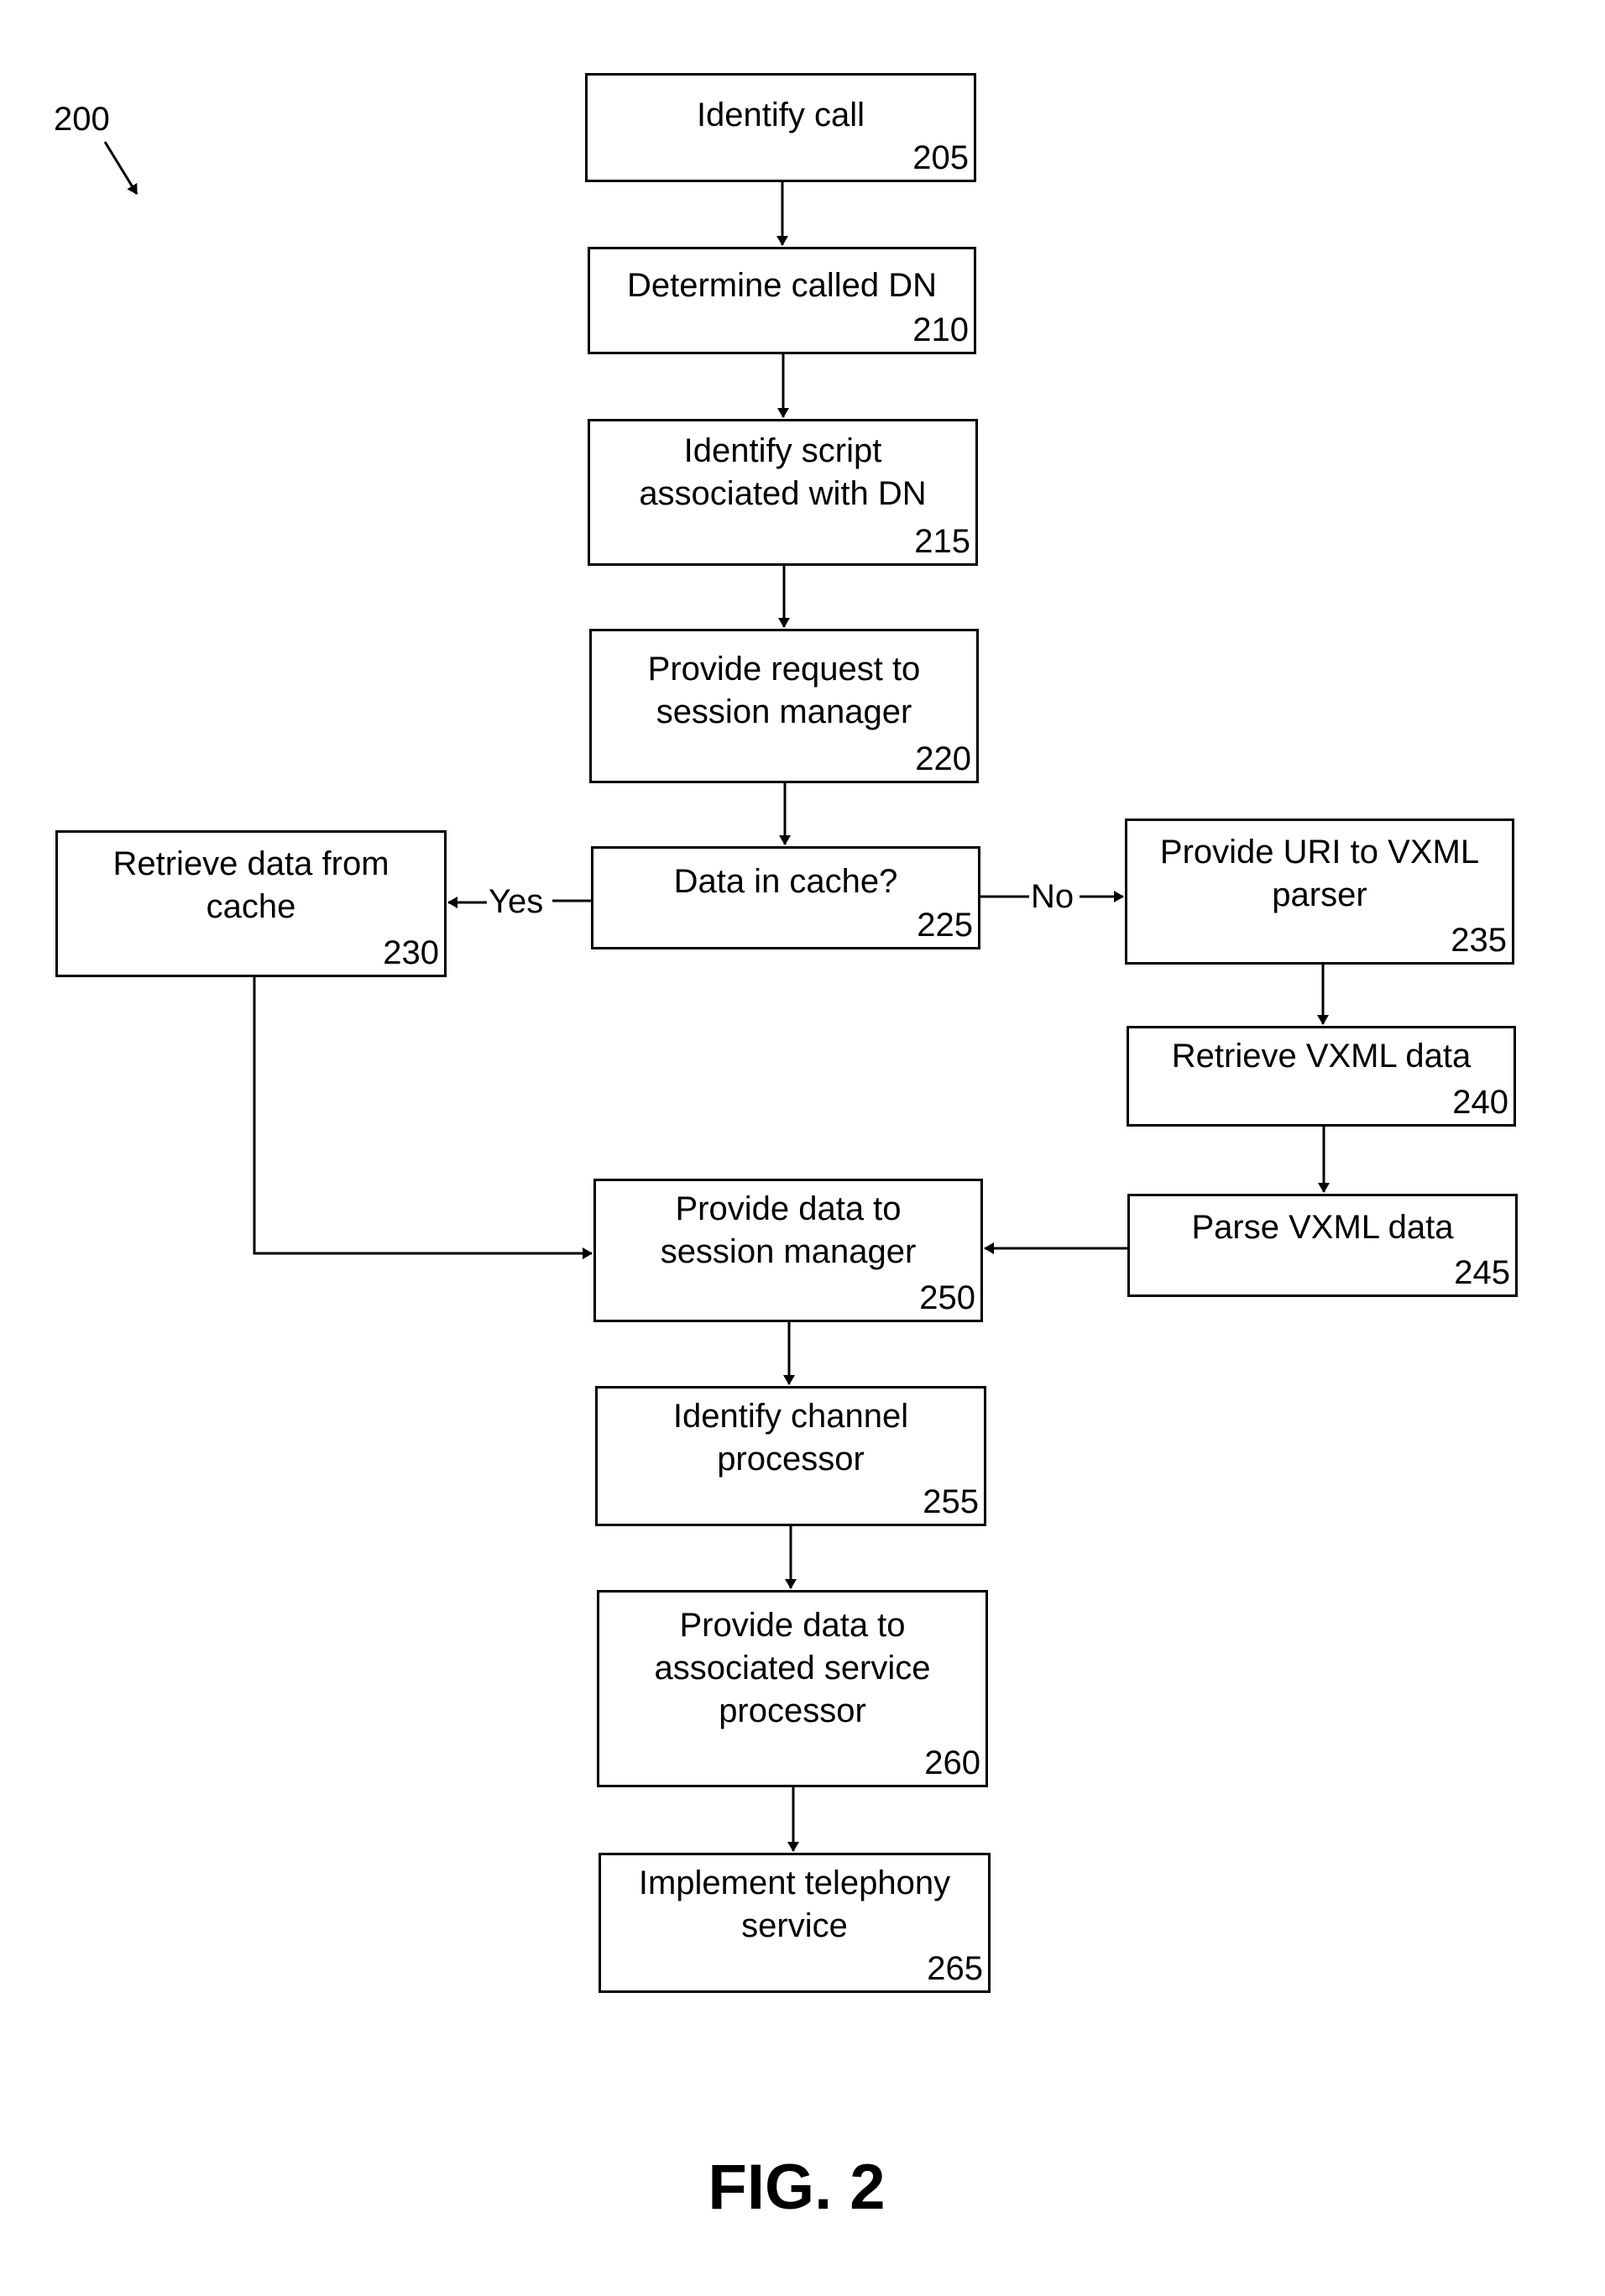 The width and height of the screenshot is (1605, 2296). Describe the element at coordinates (947, 1297) in the screenshot. I see `step-ref: 250` at that location.